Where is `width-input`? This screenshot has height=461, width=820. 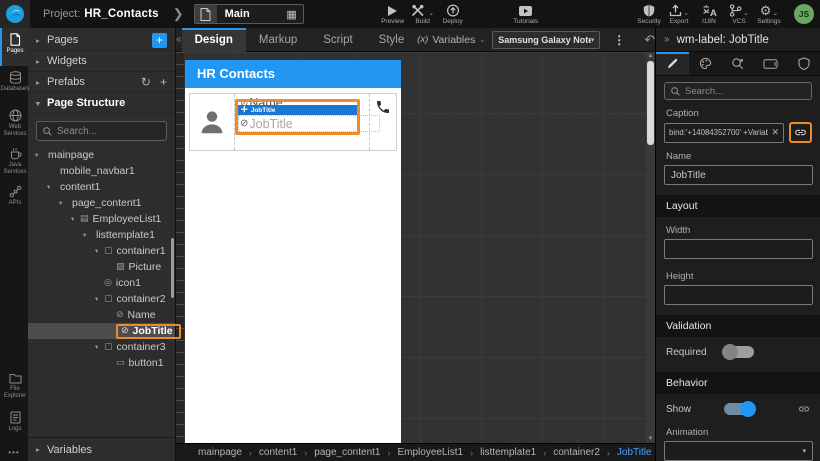
width-input is located at coordinates (738, 249).